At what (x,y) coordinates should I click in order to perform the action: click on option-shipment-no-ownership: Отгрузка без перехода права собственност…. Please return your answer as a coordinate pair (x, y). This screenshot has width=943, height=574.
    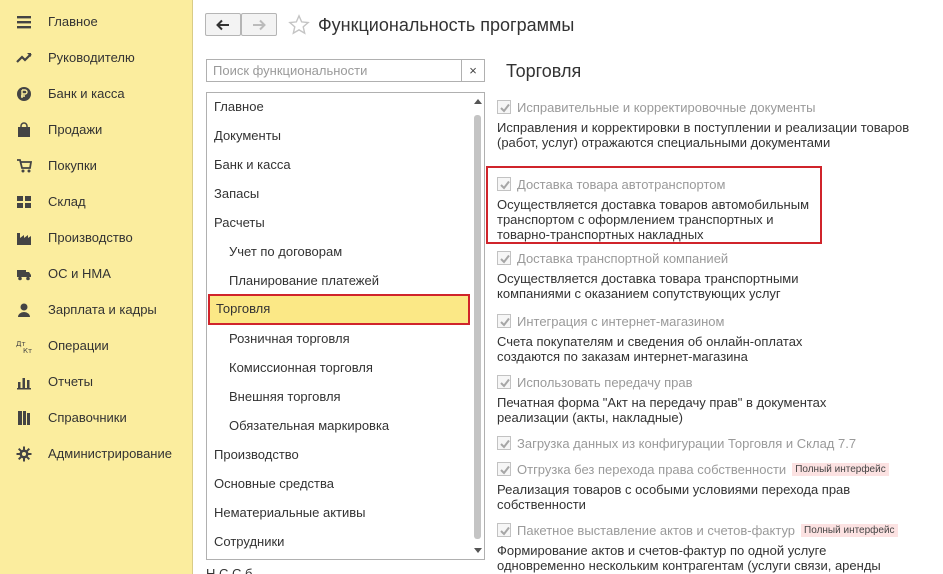
    Looking at the image, I should click on (717, 486).